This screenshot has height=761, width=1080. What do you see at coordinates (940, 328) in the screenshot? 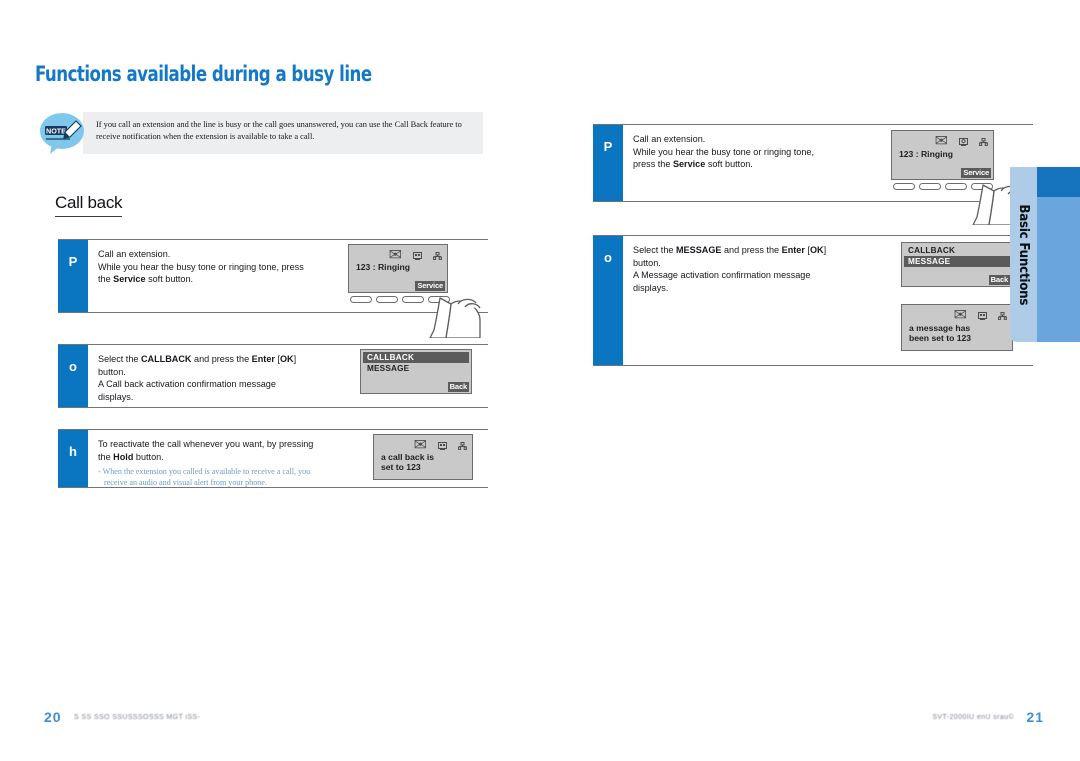
I see `phone-screen-line: a message has` at bounding box center [940, 328].